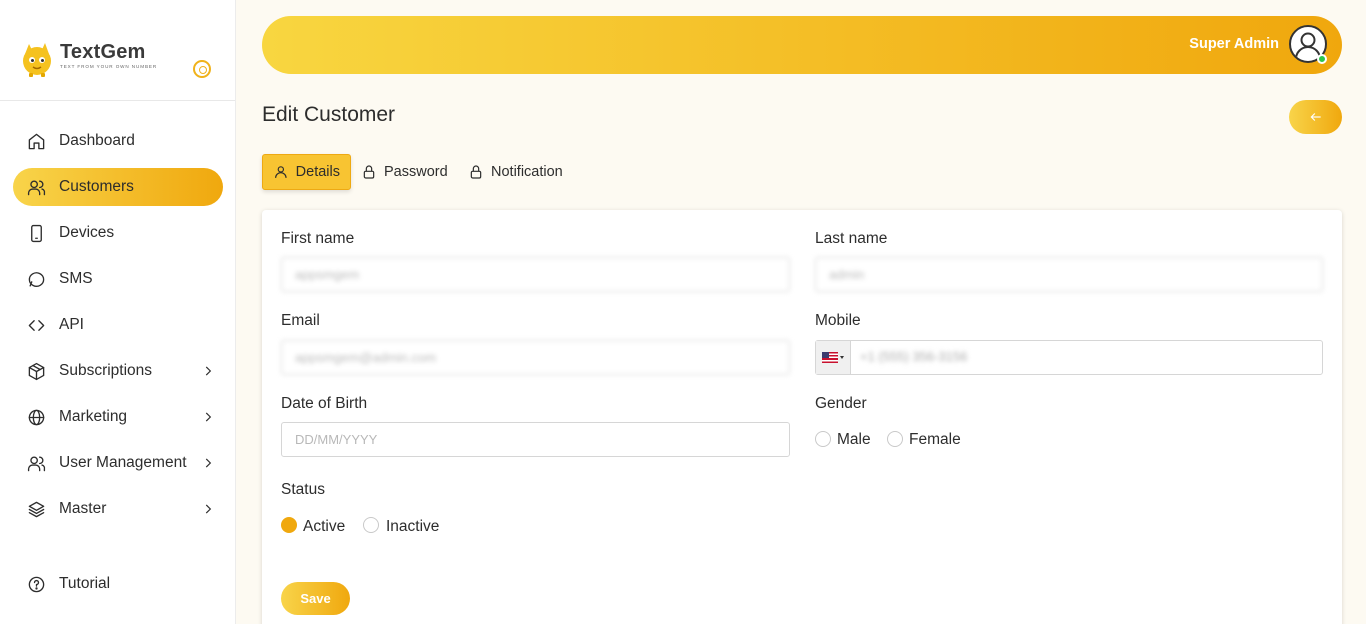 This screenshot has height=624, width=1366. I want to click on help-circle-icon, so click(36, 584).